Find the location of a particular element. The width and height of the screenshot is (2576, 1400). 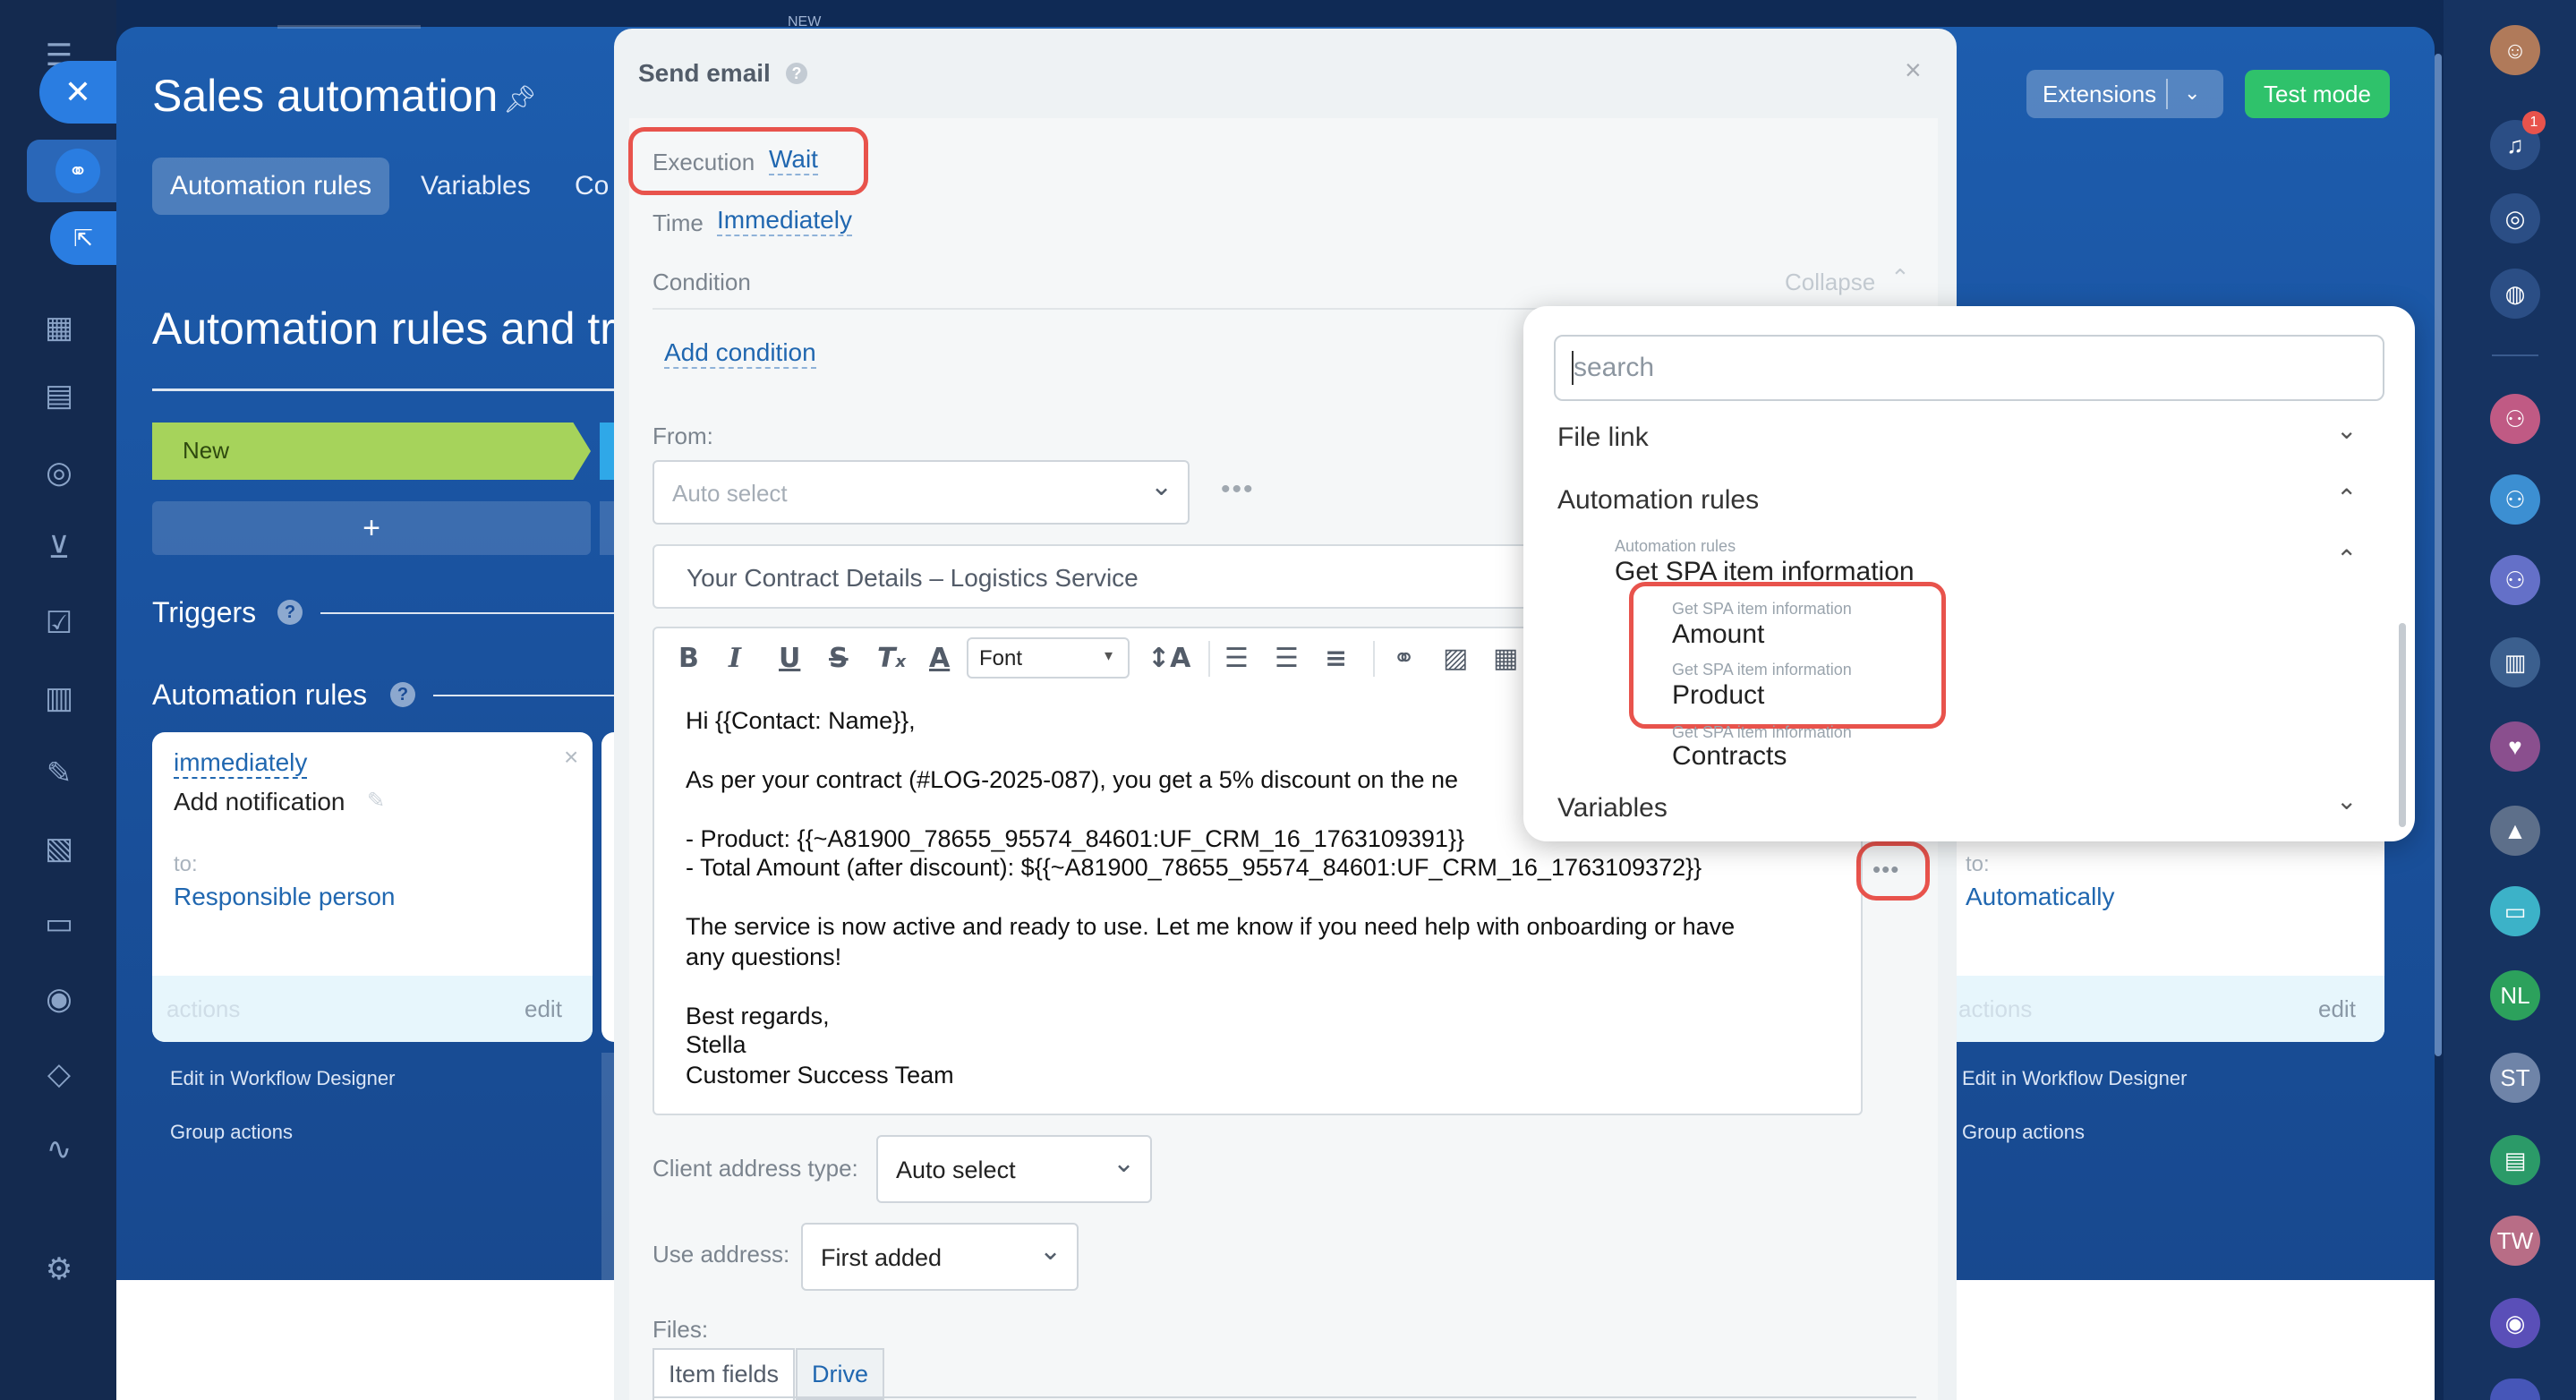

tab-drive: Drive is located at coordinates (840, 1374).